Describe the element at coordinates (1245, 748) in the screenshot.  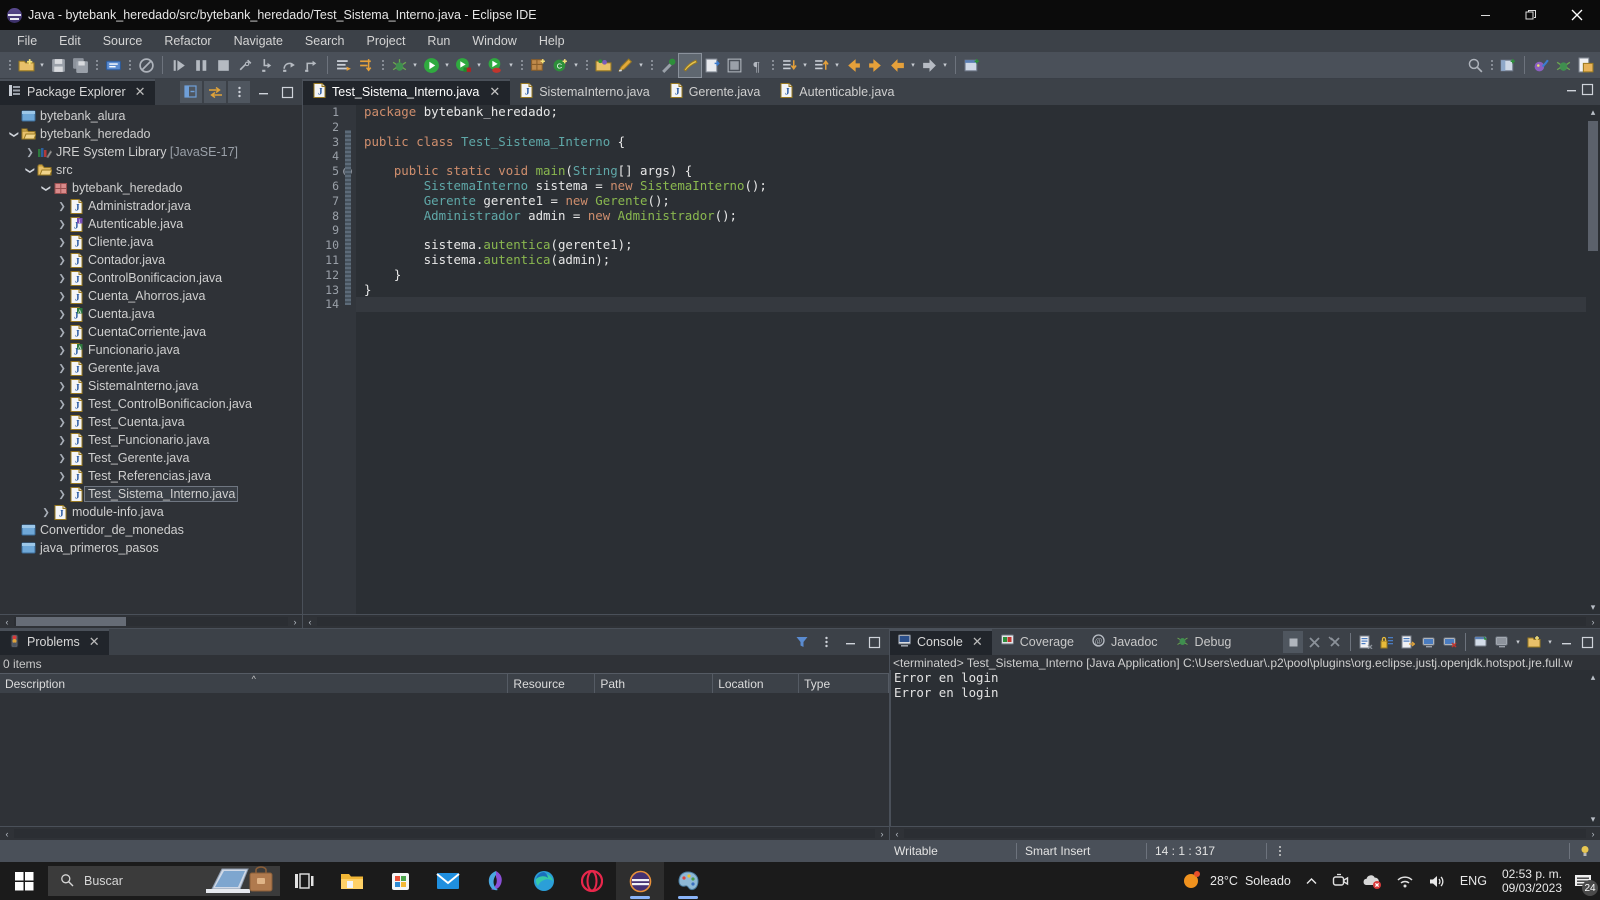
I see `console-output: Error en login Error en login ▴ ▾` at that location.